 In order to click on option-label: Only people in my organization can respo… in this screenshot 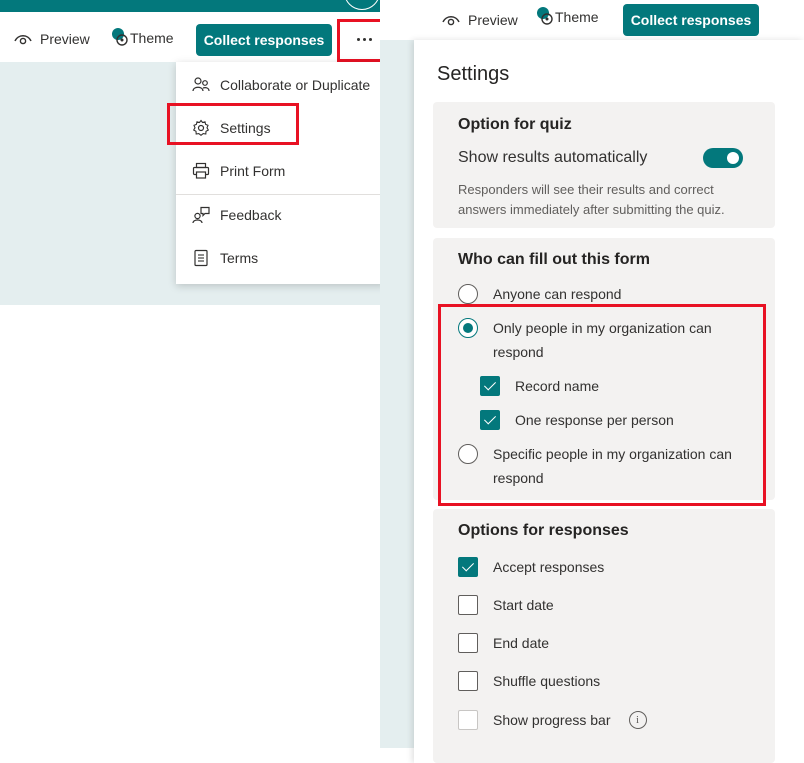, I will do `click(602, 340)`.